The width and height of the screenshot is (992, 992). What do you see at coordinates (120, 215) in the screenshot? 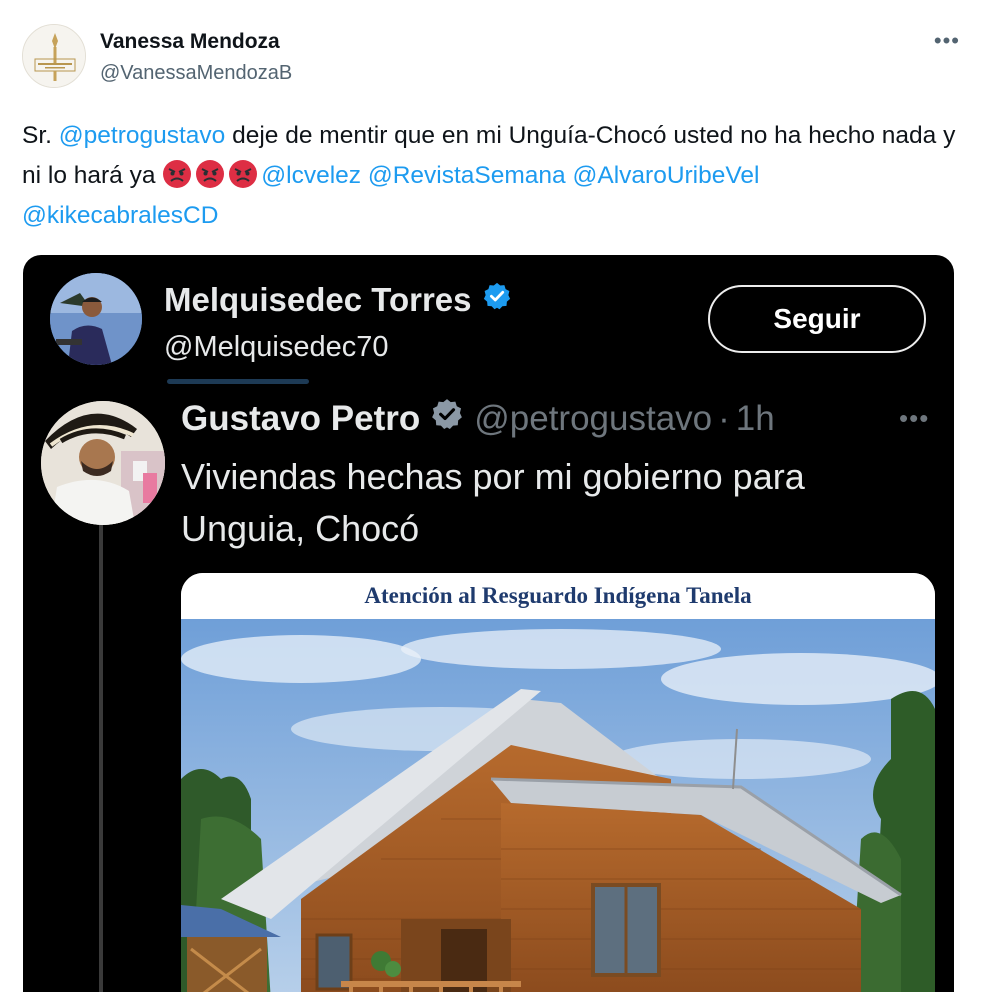
I see `mention-link: @kikecabralesCD` at bounding box center [120, 215].